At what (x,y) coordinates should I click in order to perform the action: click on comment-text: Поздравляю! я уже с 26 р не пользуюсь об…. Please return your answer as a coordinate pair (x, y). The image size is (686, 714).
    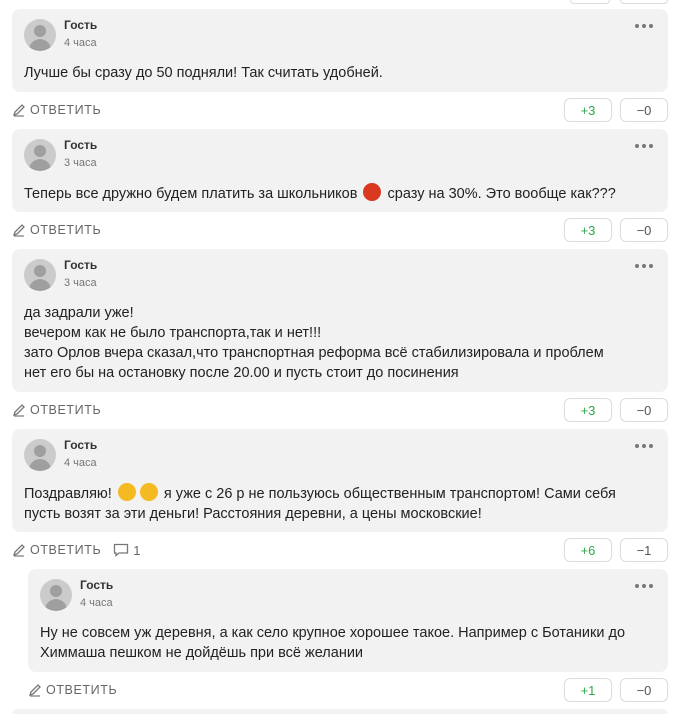
    Looking at the image, I should click on (340, 503).